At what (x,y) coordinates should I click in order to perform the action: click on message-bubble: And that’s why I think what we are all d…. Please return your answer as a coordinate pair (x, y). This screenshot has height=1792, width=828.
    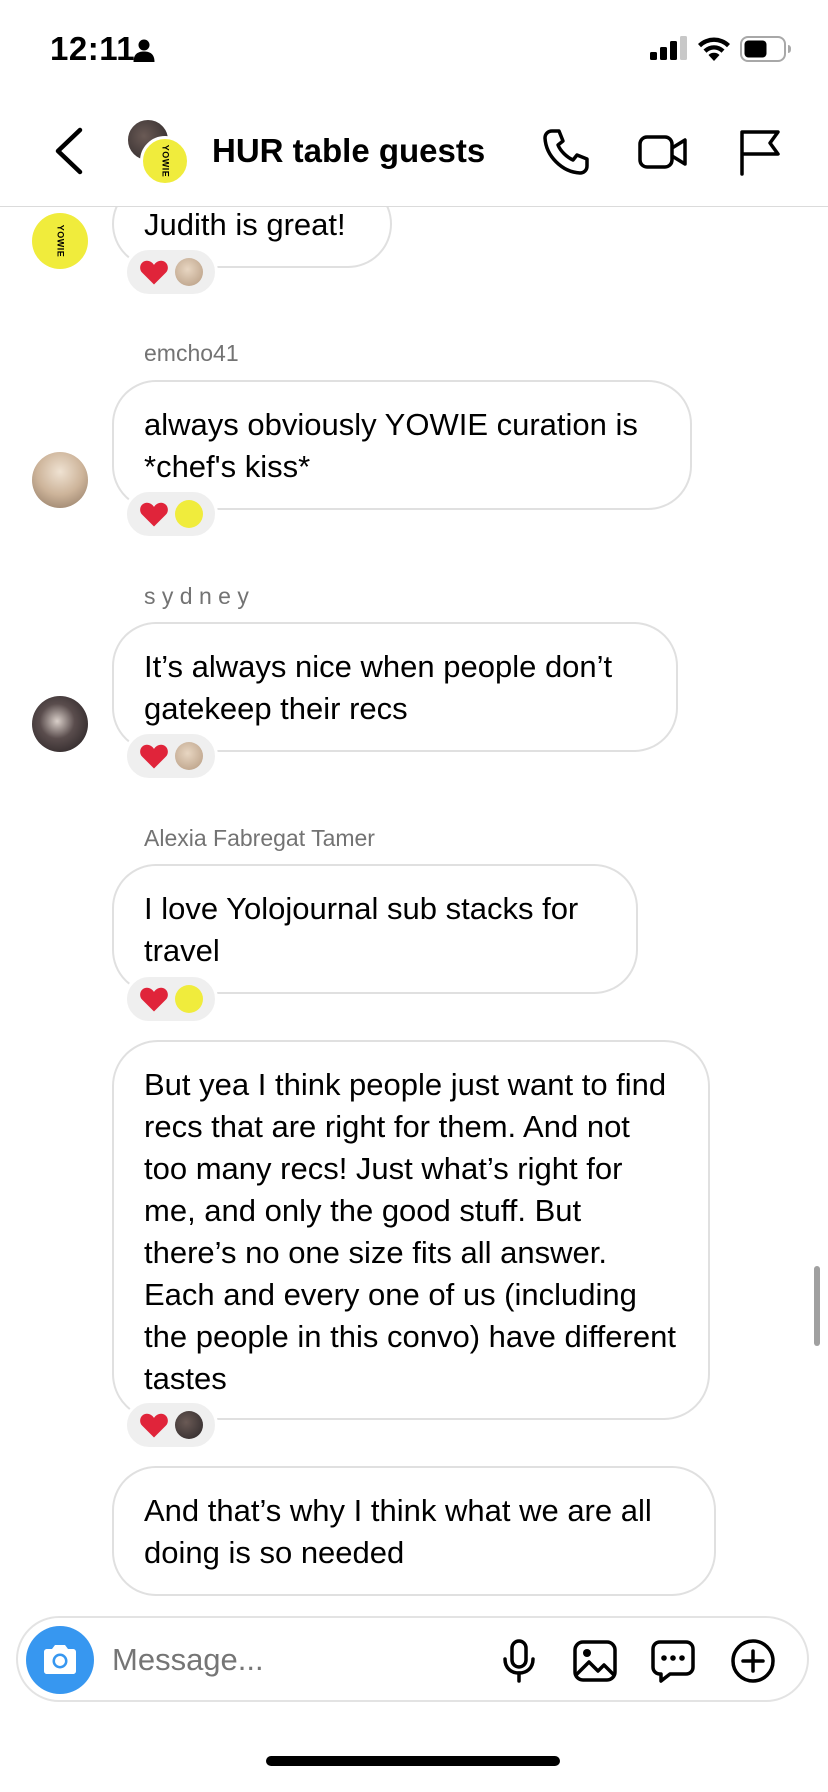
    Looking at the image, I should click on (414, 1531).